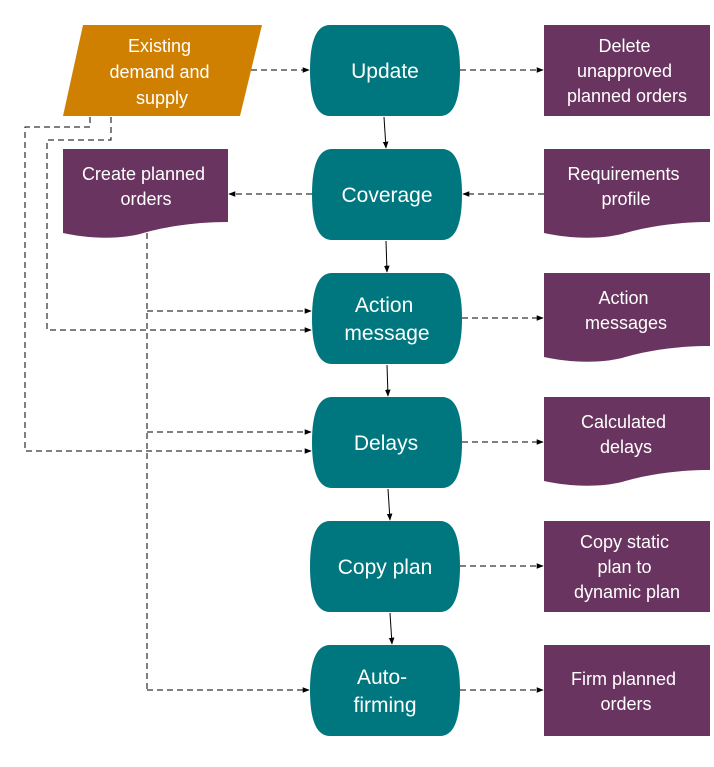 Image resolution: width=714 pixels, height=767 pixels. Describe the element at coordinates (387, 380) in the screenshot. I see `edge-action-message-to-delays` at that location.